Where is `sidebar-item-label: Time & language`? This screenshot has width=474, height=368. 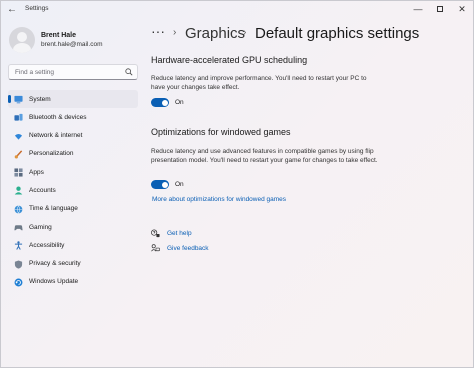 sidebar-item-label: Time & language is located at coordinates (53, 209).